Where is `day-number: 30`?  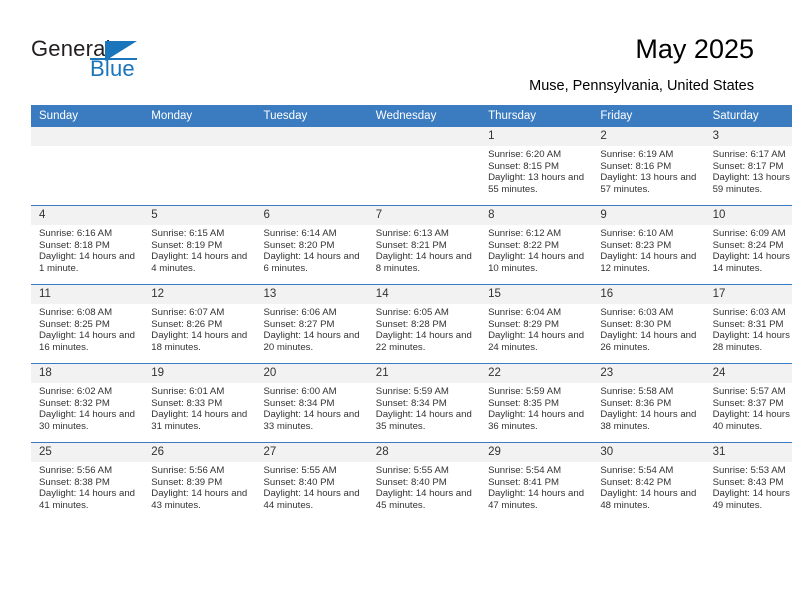 day-number: 30 is located at coordinates (648, 452).